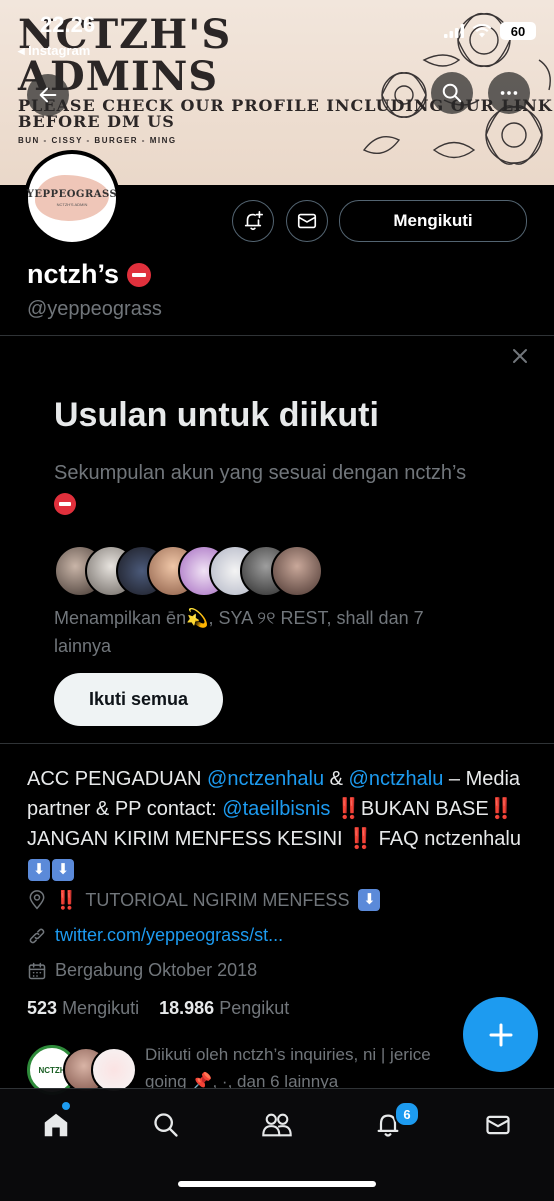 The width and height of the screenshot is (554, 1201). What do you see at coordinates (54, 51) in the screenshot?
I see `back-to-app-link: ◂ Instagram` at bounding box center [54, 51].